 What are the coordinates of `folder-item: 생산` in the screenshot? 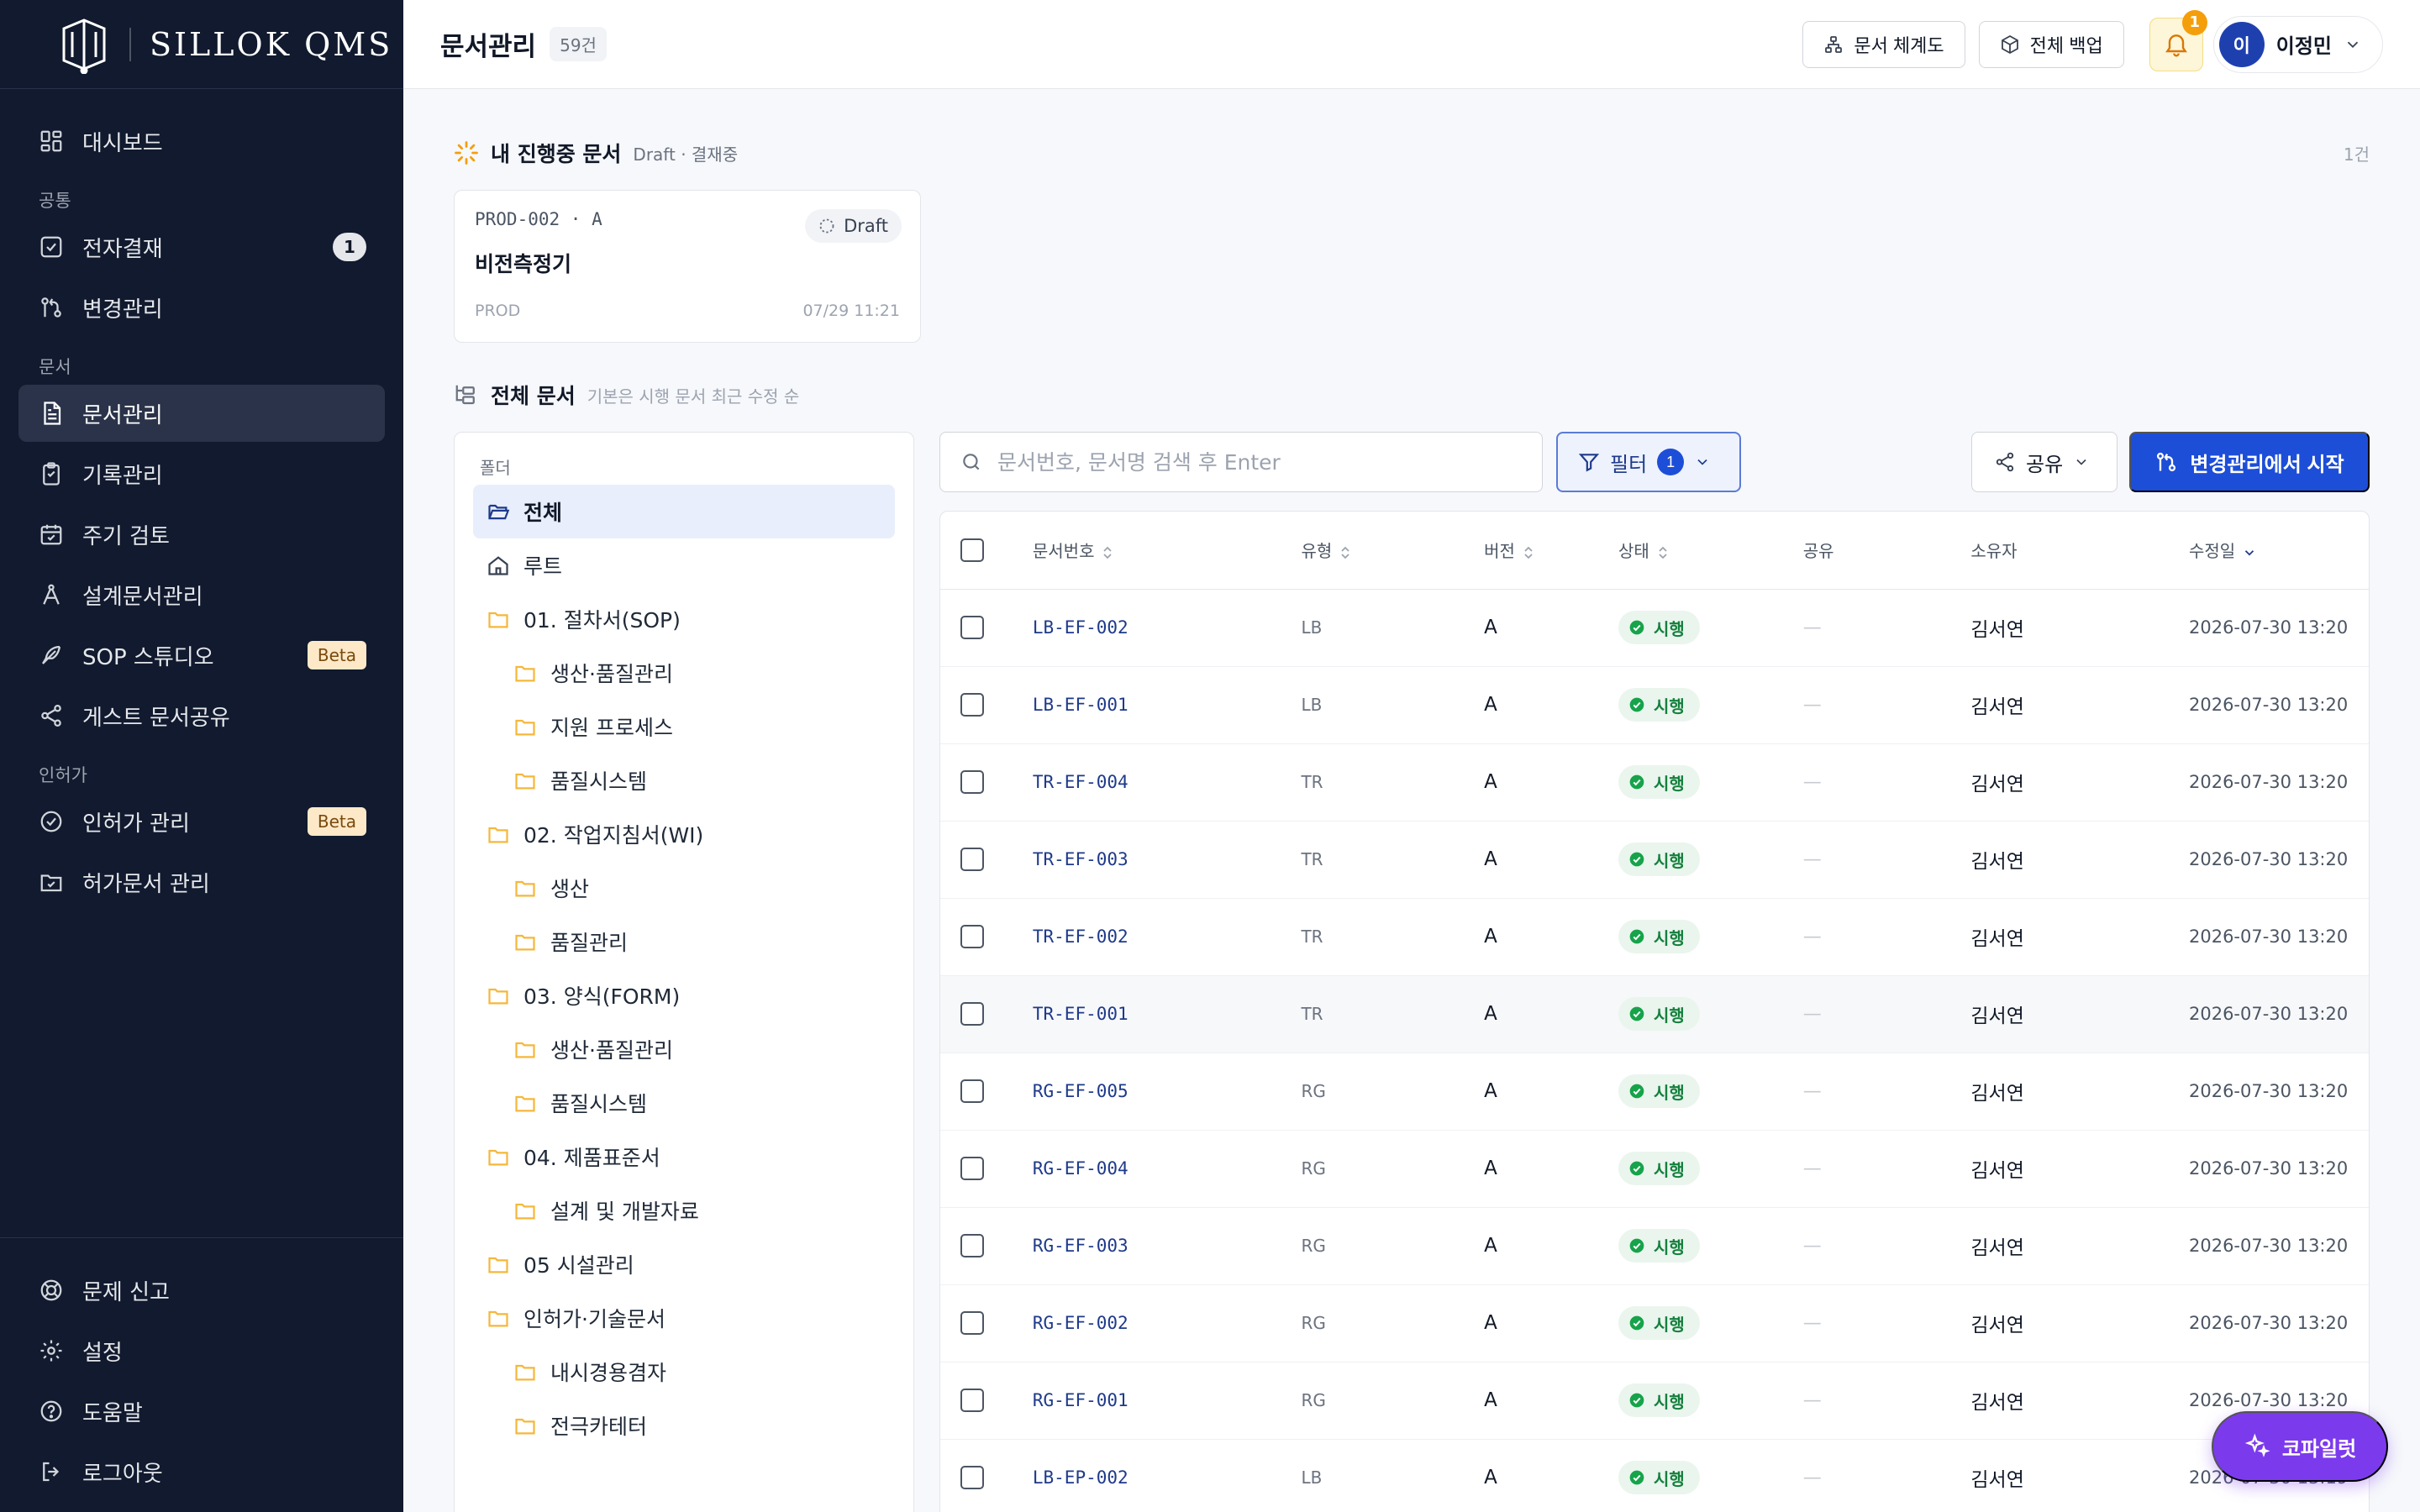 It's located at (684, 888).